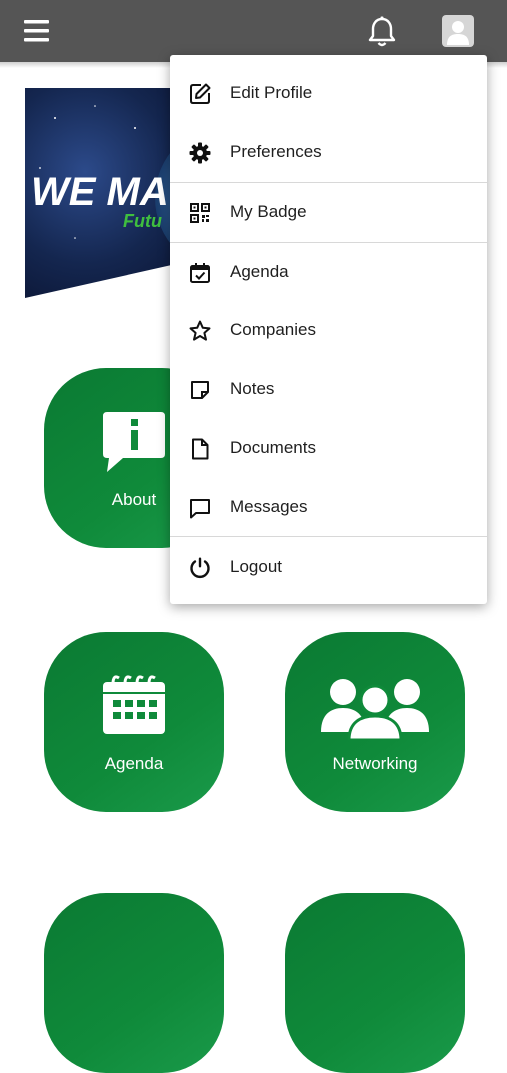 This screenshot has width=507, height=1073. Describe the element at coordinates (200, 213) in the screenshot. I see `qr-code-icon` at that location.